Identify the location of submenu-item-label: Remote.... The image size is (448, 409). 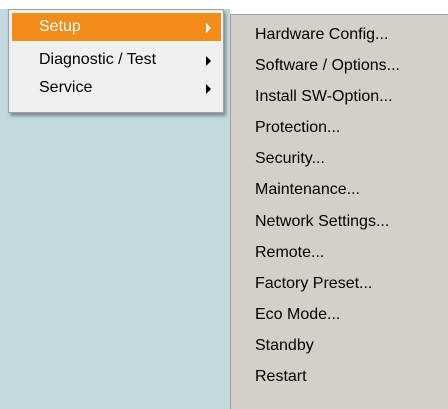
(290, 252).